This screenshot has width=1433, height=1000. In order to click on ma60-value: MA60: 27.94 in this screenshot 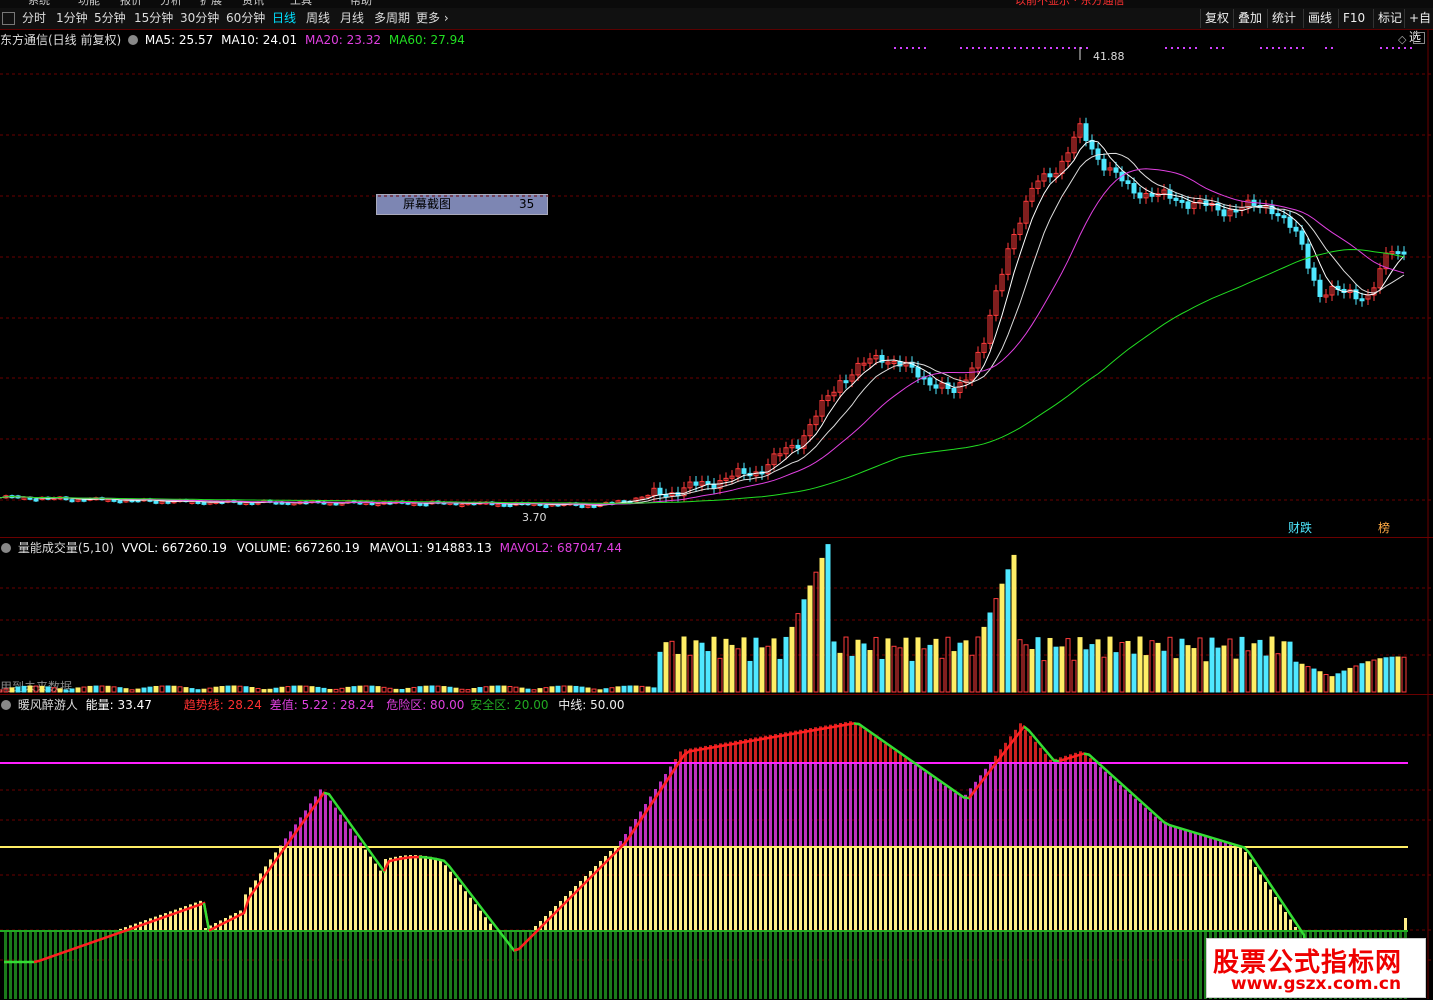, I will do `click(427, 40)`.